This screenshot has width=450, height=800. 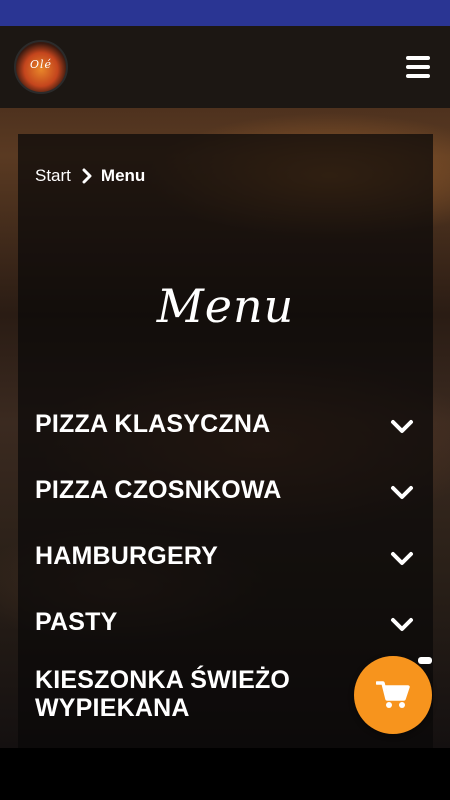 I want to click on category-item-pizza-klasyczna: PIZZA KLASYCZNA, so click(x=225, y=435).